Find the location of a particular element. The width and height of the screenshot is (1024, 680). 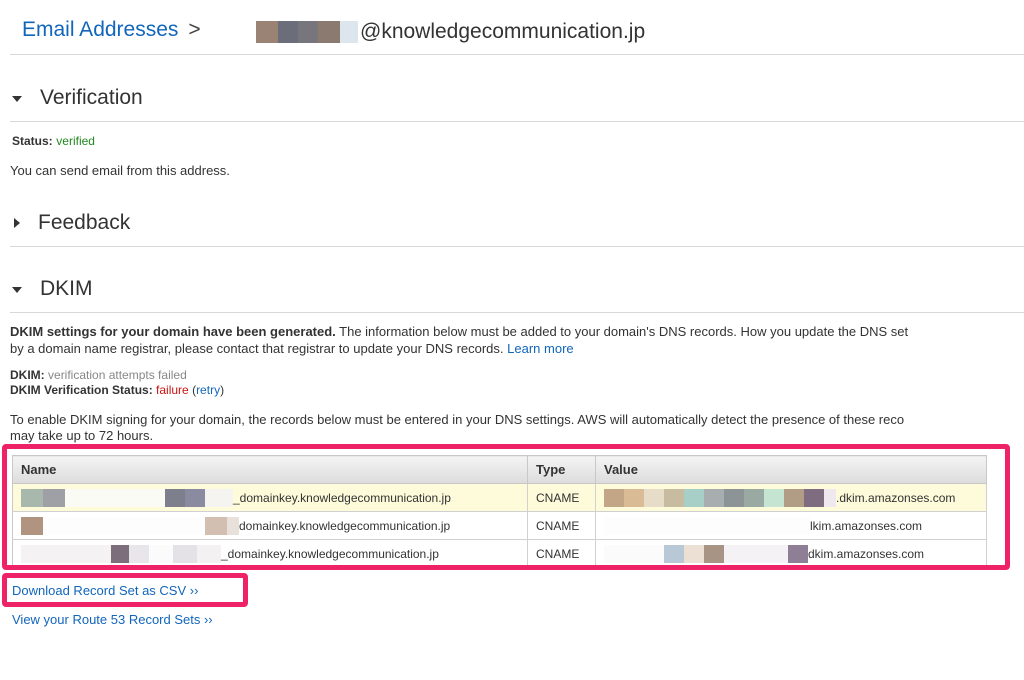

section-feedback-toggle: Feedback is located at coordinates (71, 223).